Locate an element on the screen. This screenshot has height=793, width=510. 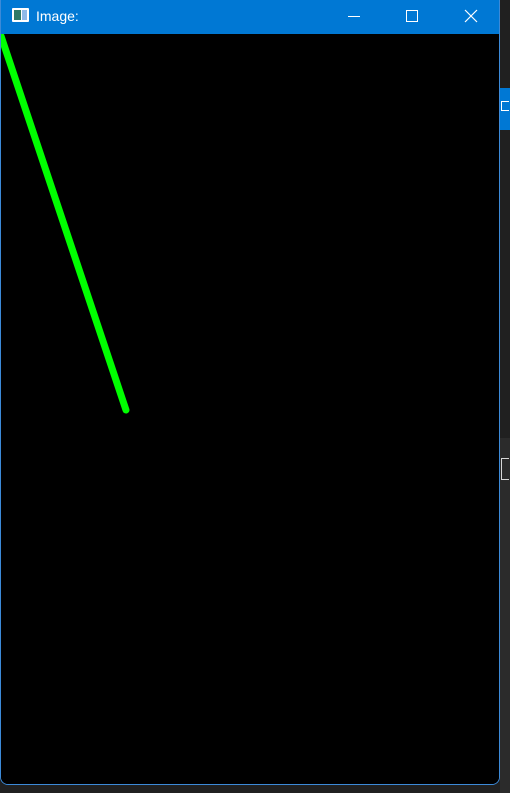
canvas-drawing is located at coordinates (65, 224).